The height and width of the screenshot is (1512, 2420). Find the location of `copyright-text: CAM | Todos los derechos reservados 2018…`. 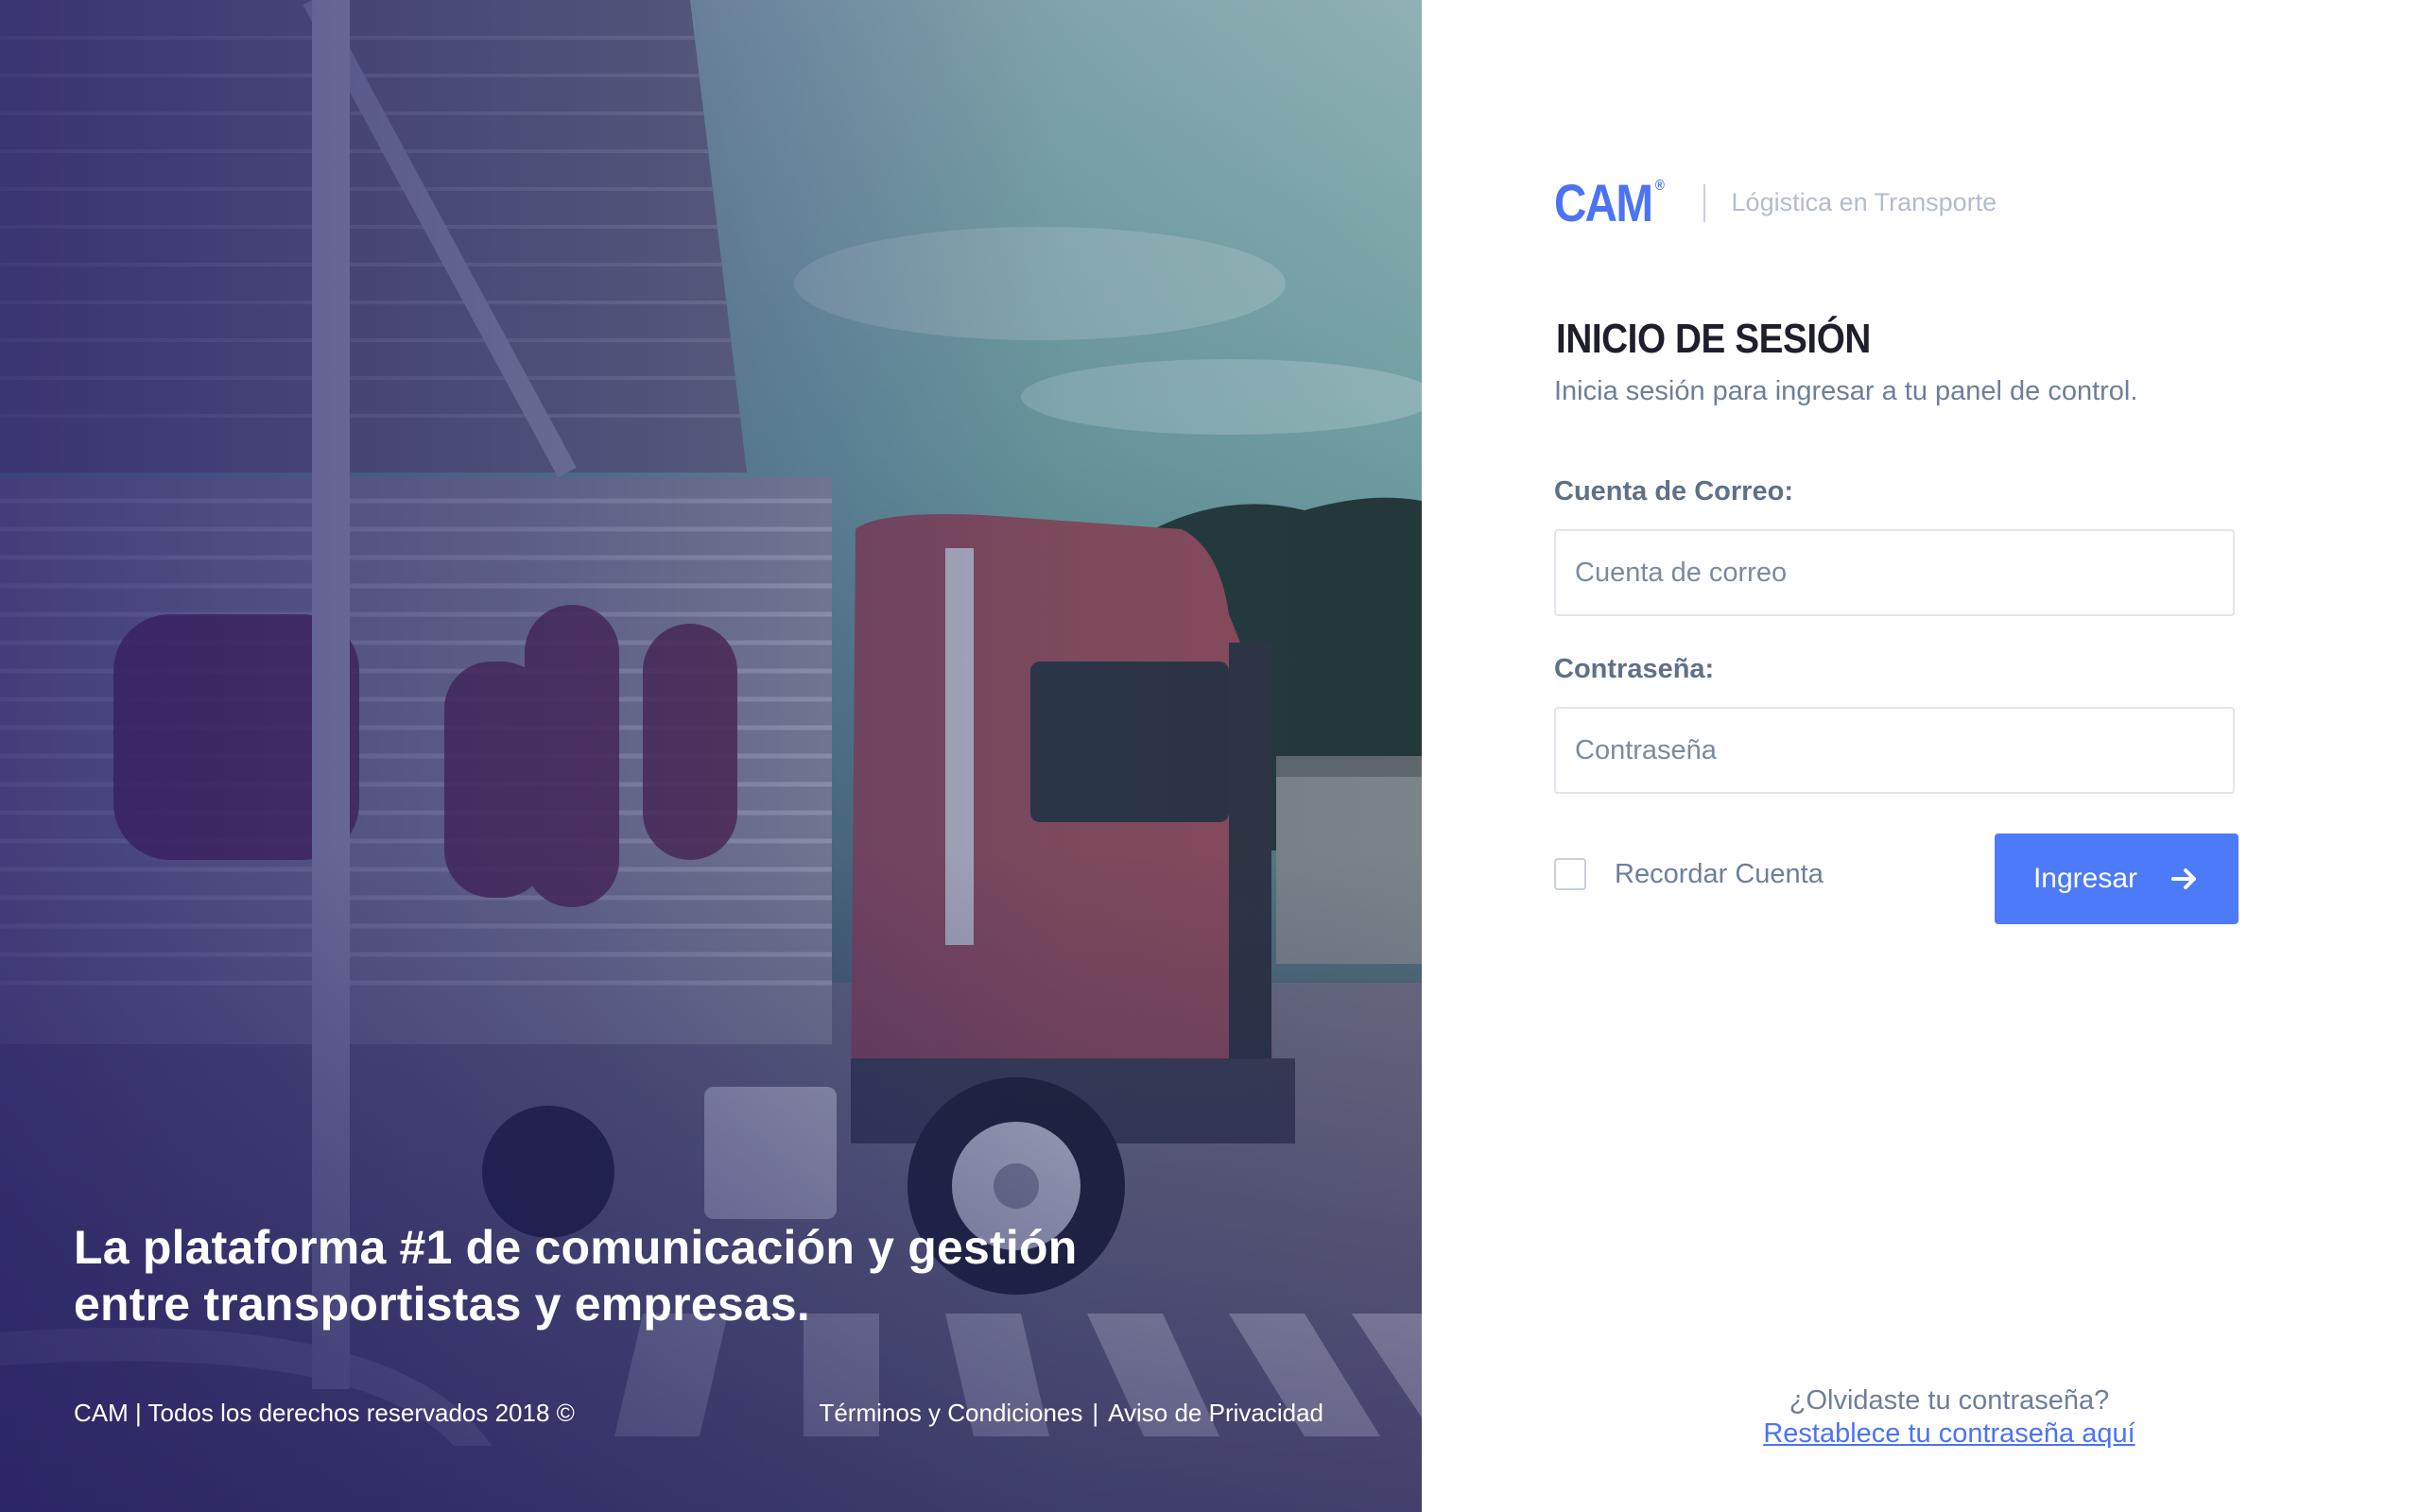

copyright-text: CAM | Todos los derechos reservados 2018… is located at coordinates (325, 1413).